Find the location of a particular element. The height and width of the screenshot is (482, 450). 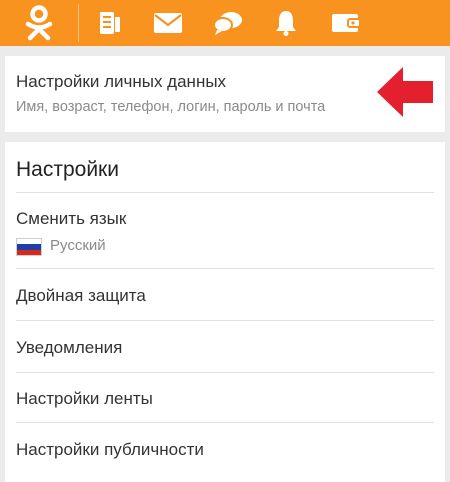

personal-data-title: Настройки личных данных is located at coordinates (121, 81).